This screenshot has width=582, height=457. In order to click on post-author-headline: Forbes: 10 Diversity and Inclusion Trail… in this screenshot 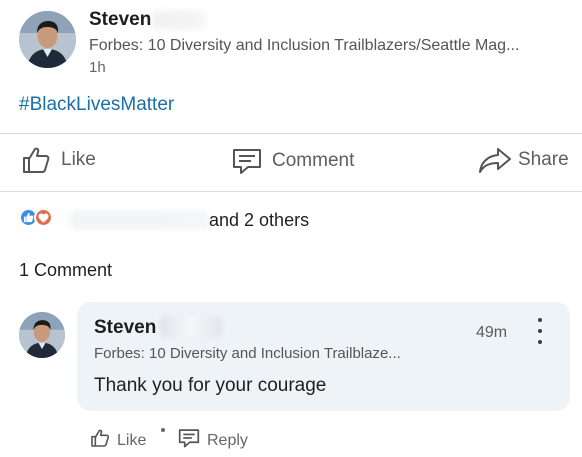, I will do `click(304, 45)`.